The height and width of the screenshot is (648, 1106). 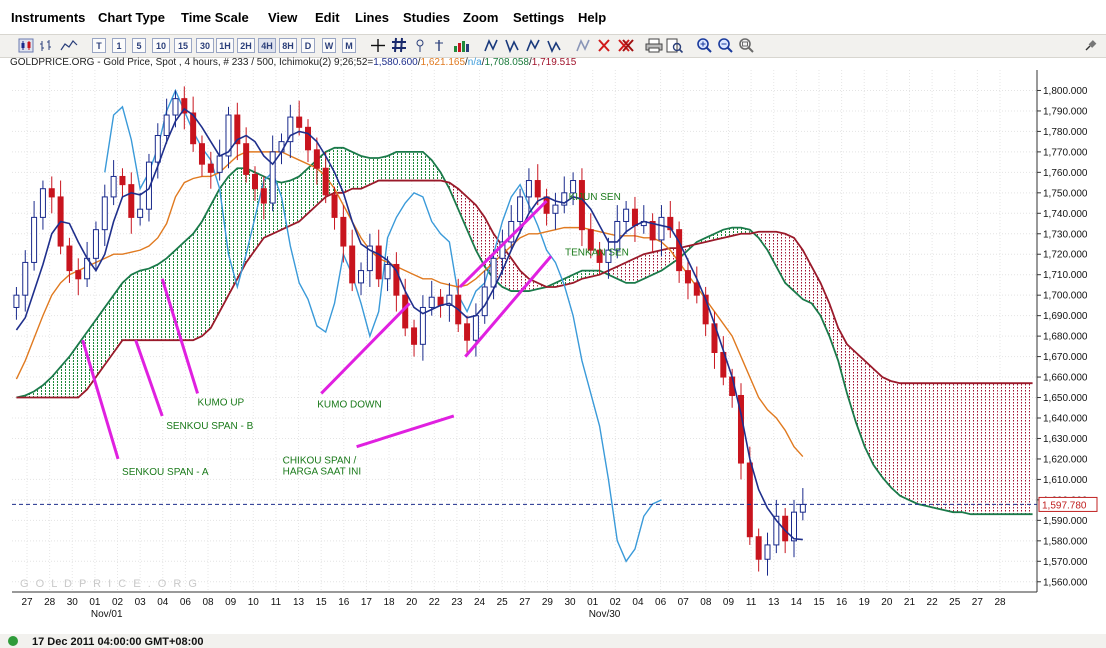 What do you see at coordinates (1065, 378) in the screenshot?
I see `y-tick-label: 1,660.000` at bounding box center [1065, 378].